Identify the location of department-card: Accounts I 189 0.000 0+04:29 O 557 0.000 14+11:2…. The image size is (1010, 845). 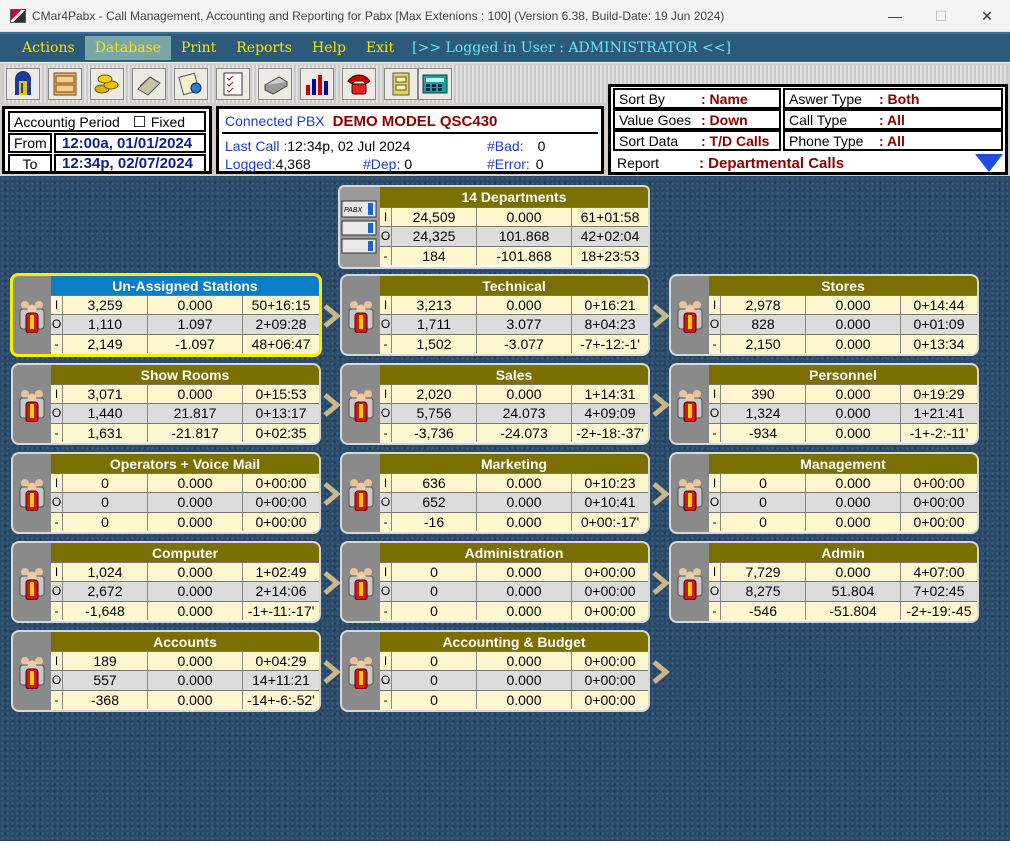
(166, 671).